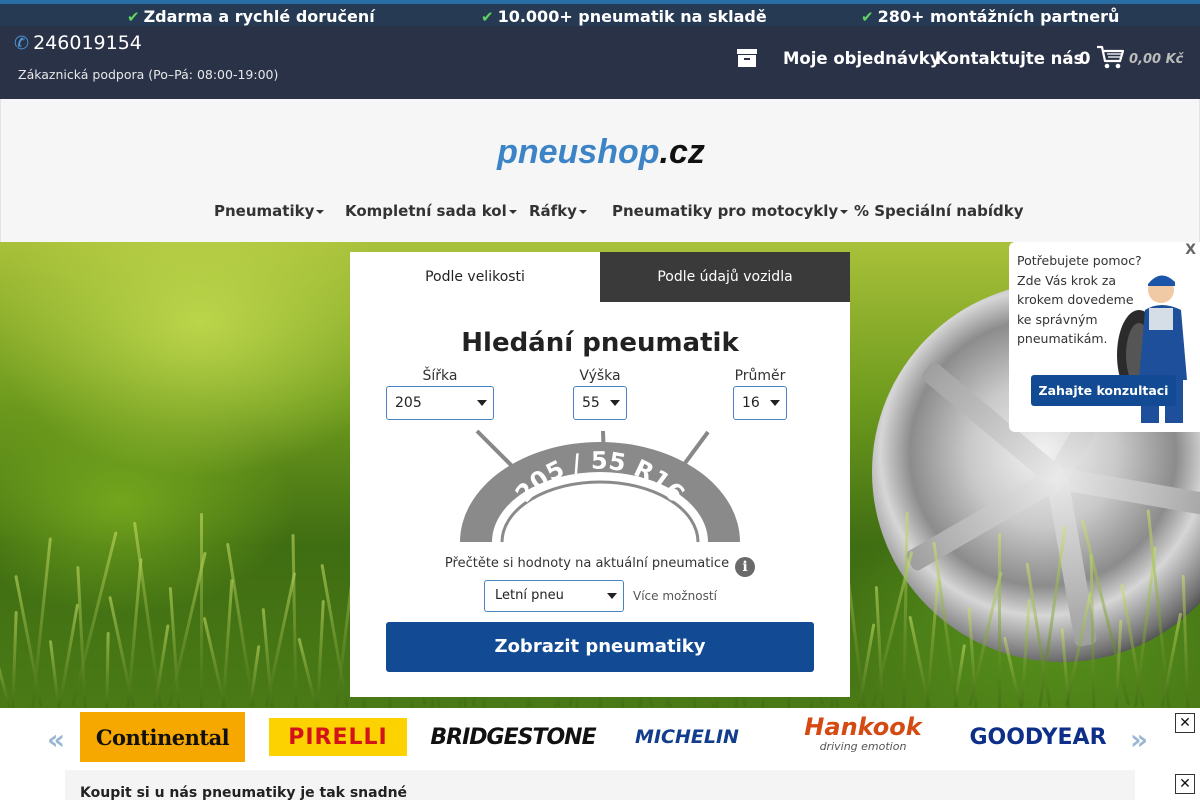  I want to click on tab-by-vehicle: Podle údajů vozidla, so click(725, 277).